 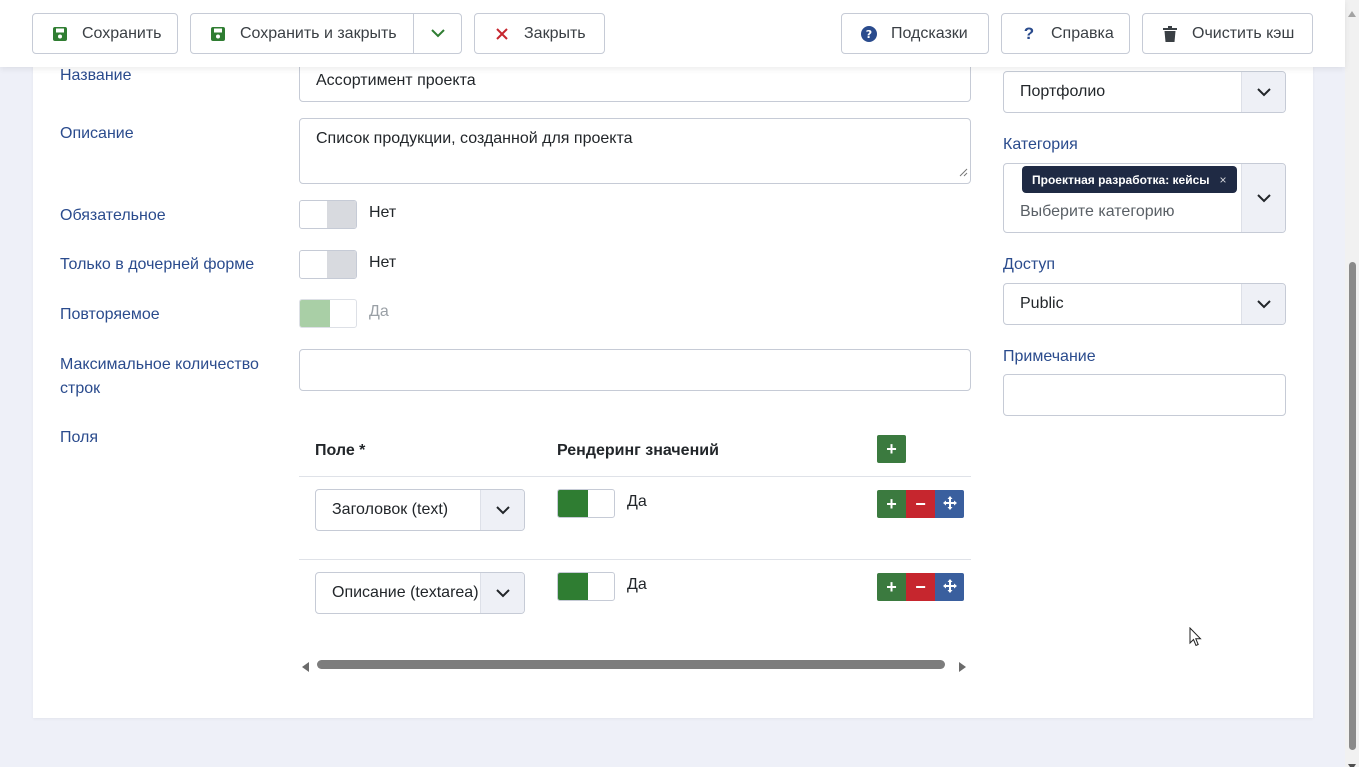 What do you see at coordinates (390, 509) in the screenshot?
I see `table-row-field-value: Заголовок (text)` at bounding box center [390, 509].